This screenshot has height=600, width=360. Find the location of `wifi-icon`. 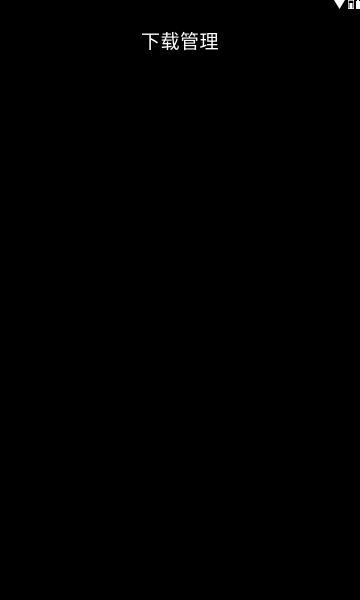

wifi-icon is located at coordinates (339, 4).